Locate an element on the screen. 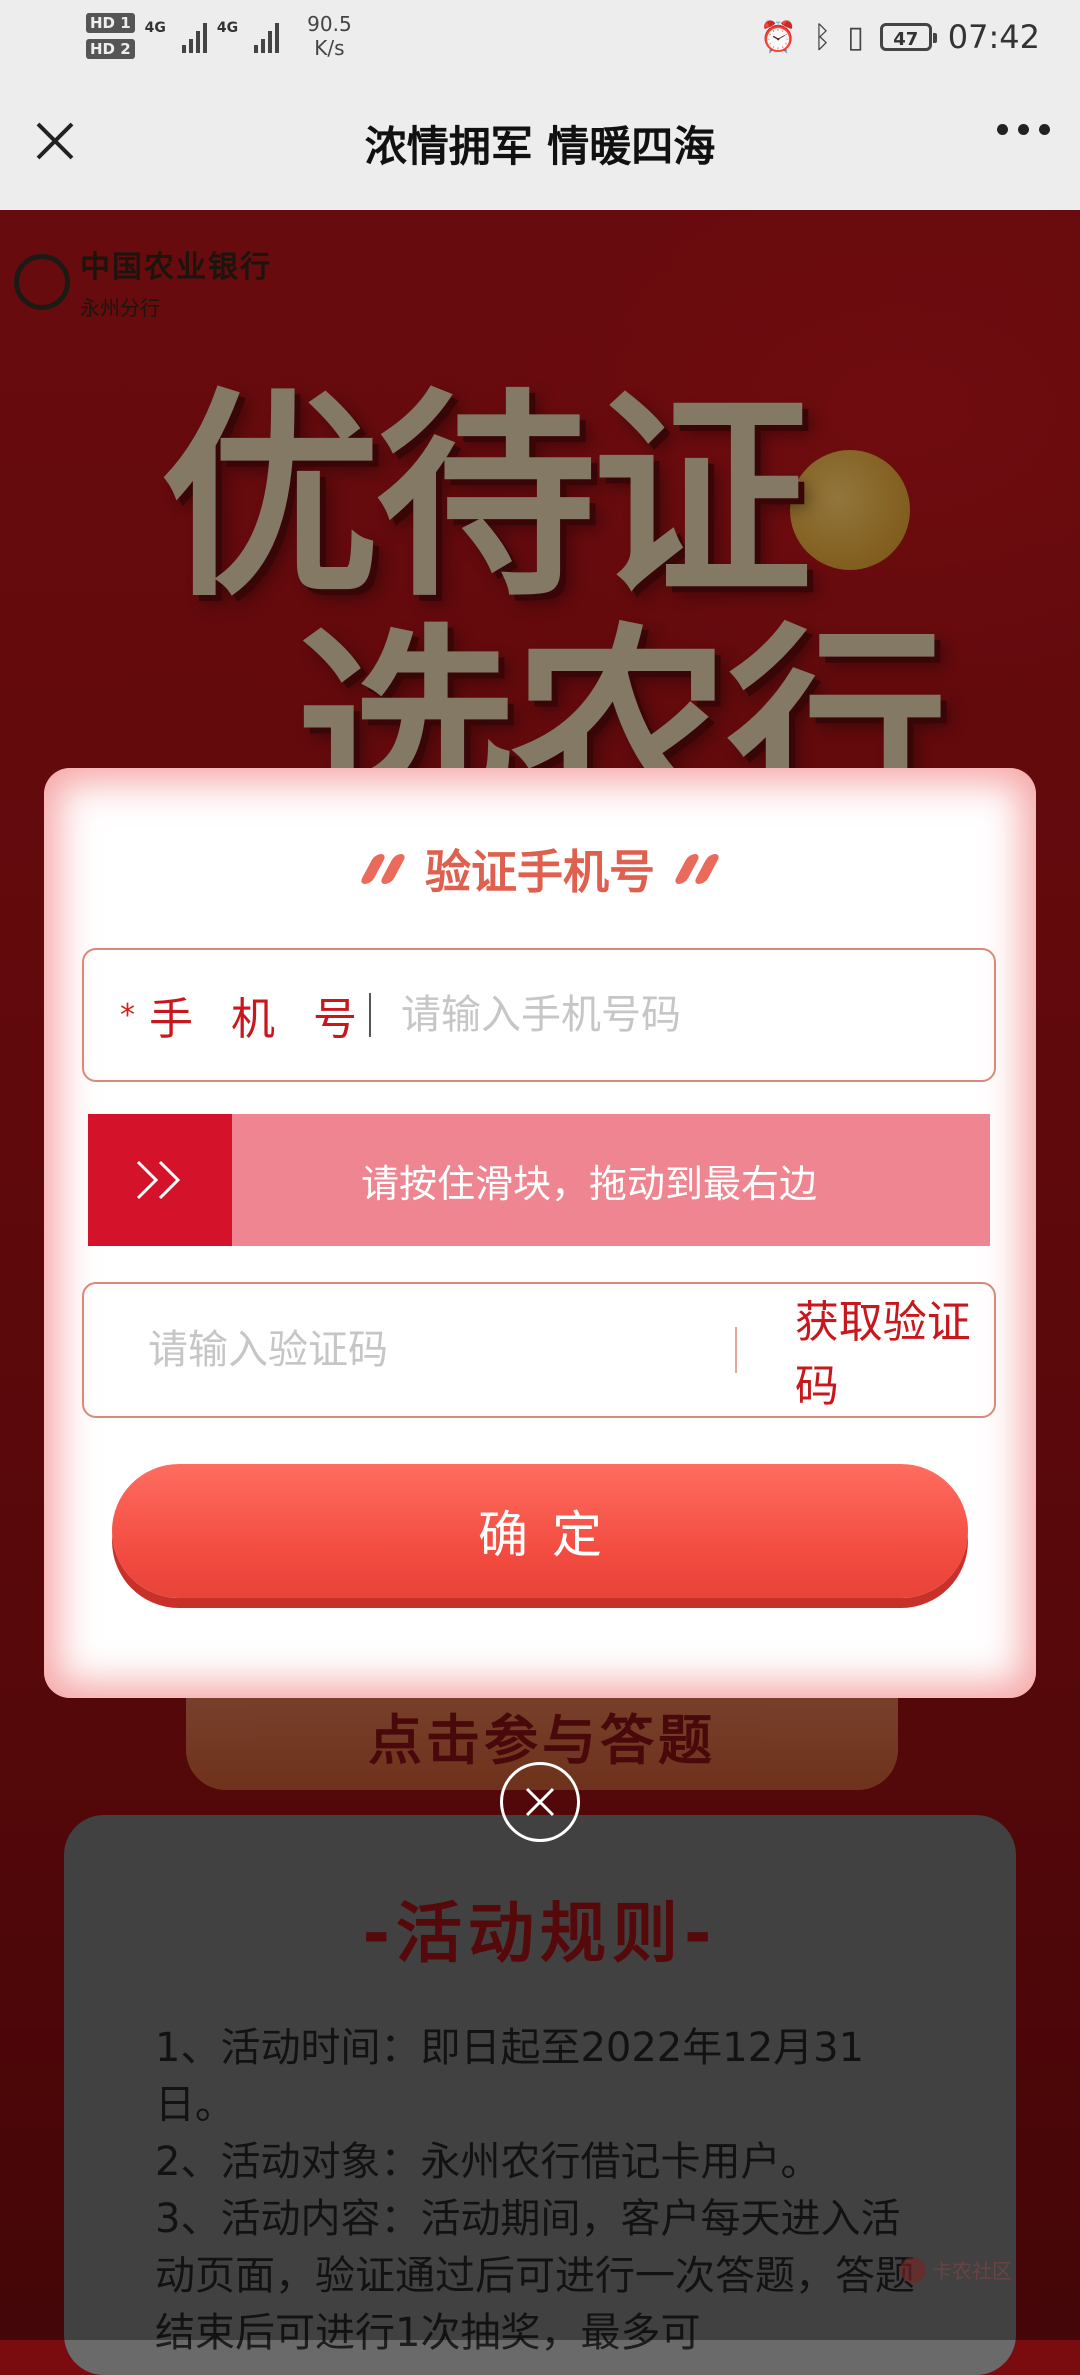  dialog-title: 验证手机号 is located at coordinates (540, 869).